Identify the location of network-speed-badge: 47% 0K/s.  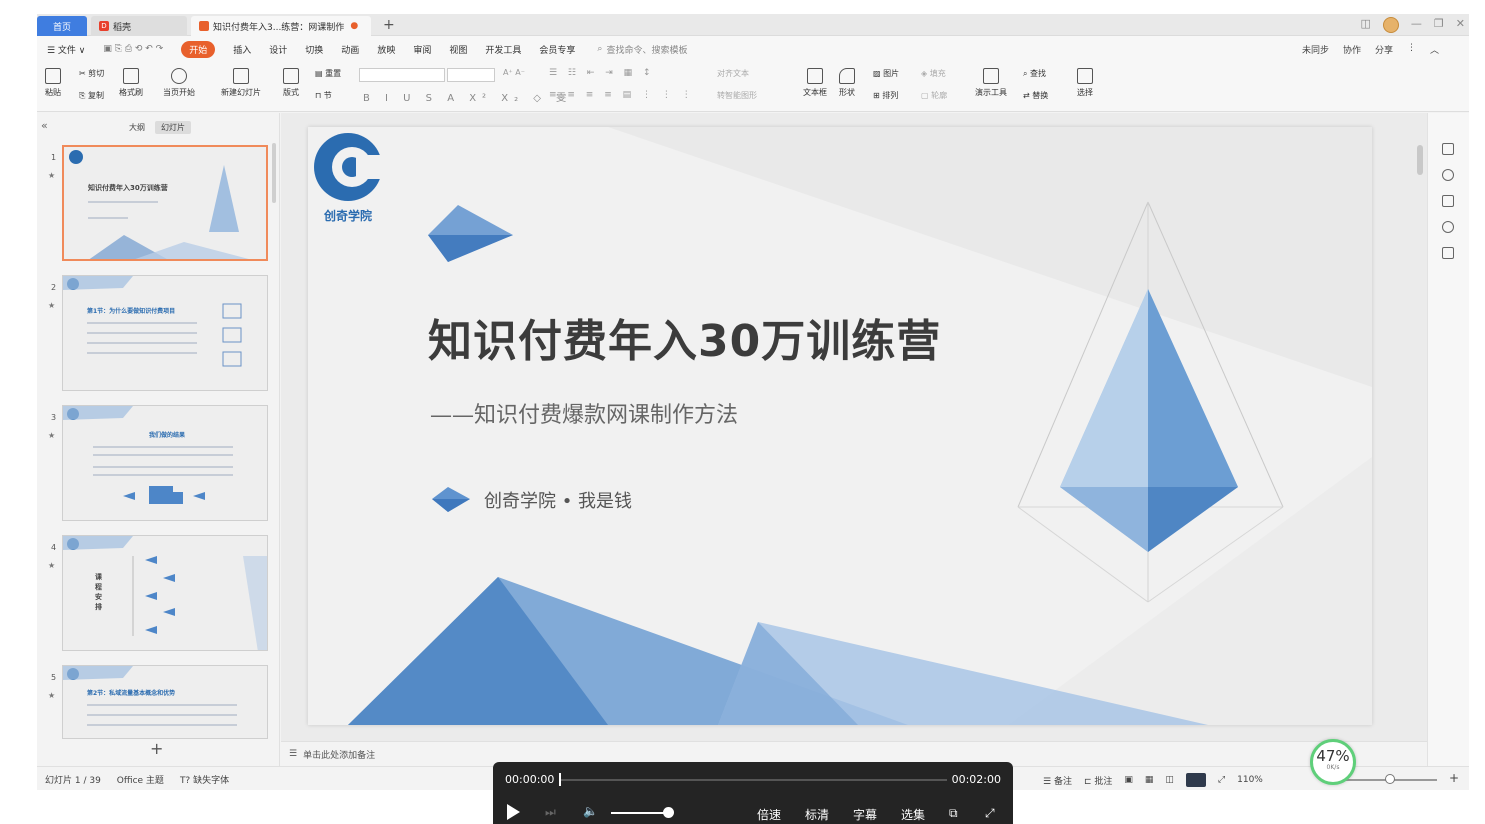
(1333, 762).